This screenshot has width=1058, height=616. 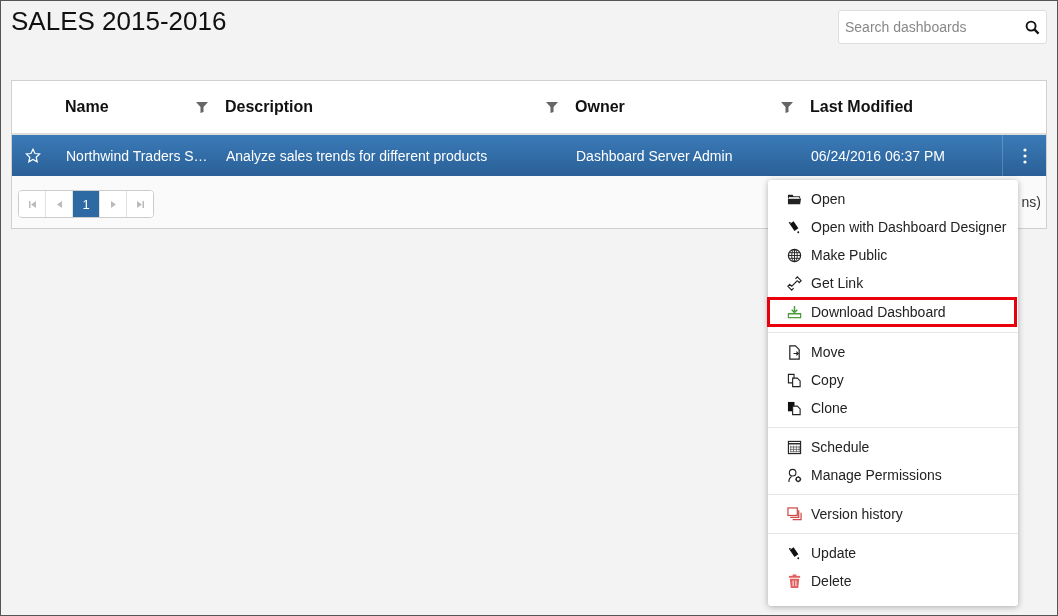 What do you see at coordinates (529, 155) in the screenshot?
I see `table-row: Northwind Traders S… Analyze sales trends for different products Dashboard Server Admin 06/24/2016 06:37 PM` at bounding box center [529, 155].